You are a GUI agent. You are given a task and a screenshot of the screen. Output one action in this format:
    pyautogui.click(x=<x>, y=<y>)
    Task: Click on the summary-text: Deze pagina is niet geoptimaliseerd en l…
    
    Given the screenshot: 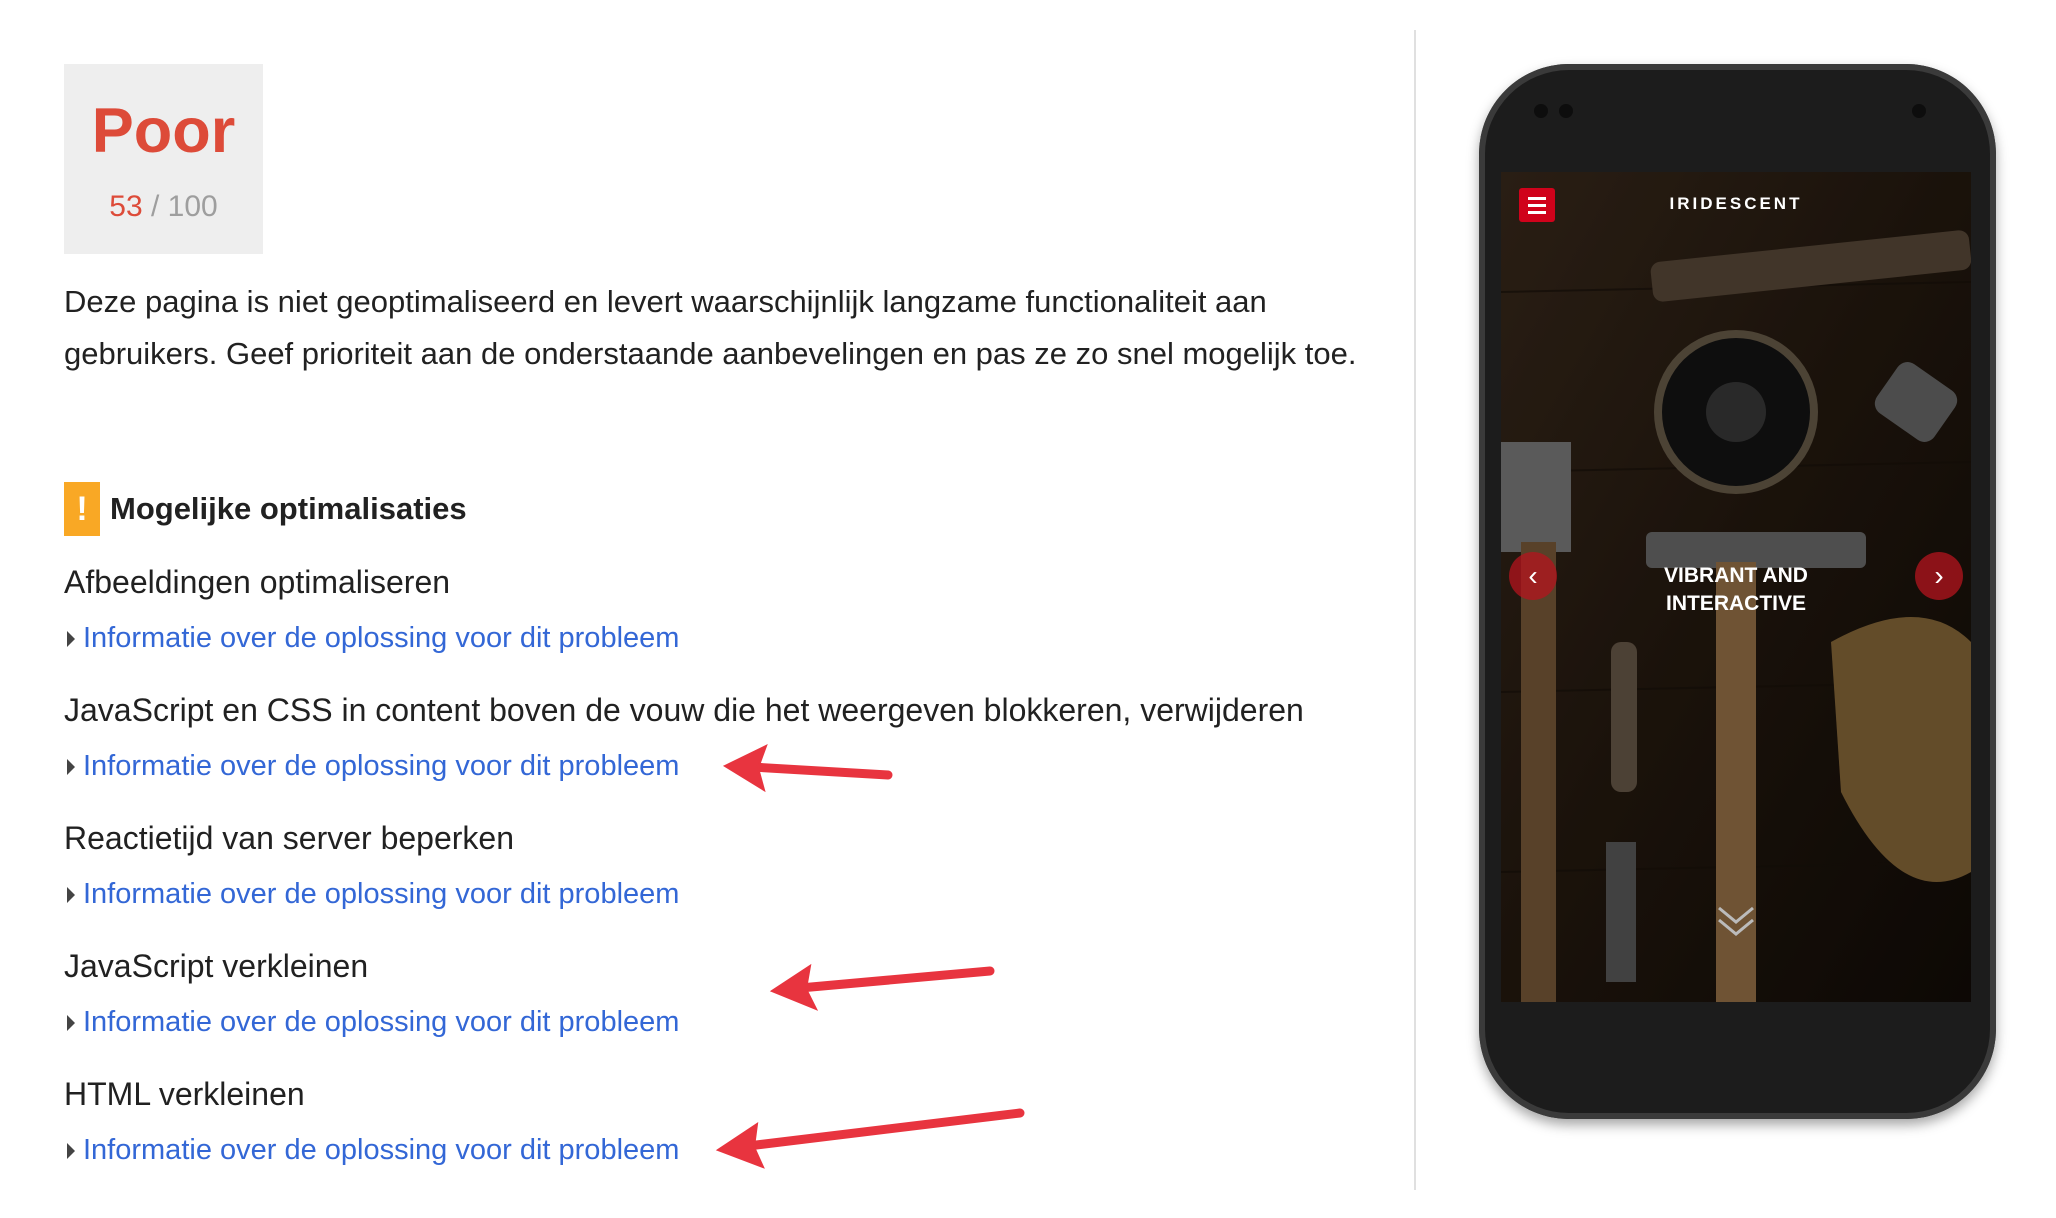 What is the action you would take?
    pyautogui.click(x=710, y=327)
    